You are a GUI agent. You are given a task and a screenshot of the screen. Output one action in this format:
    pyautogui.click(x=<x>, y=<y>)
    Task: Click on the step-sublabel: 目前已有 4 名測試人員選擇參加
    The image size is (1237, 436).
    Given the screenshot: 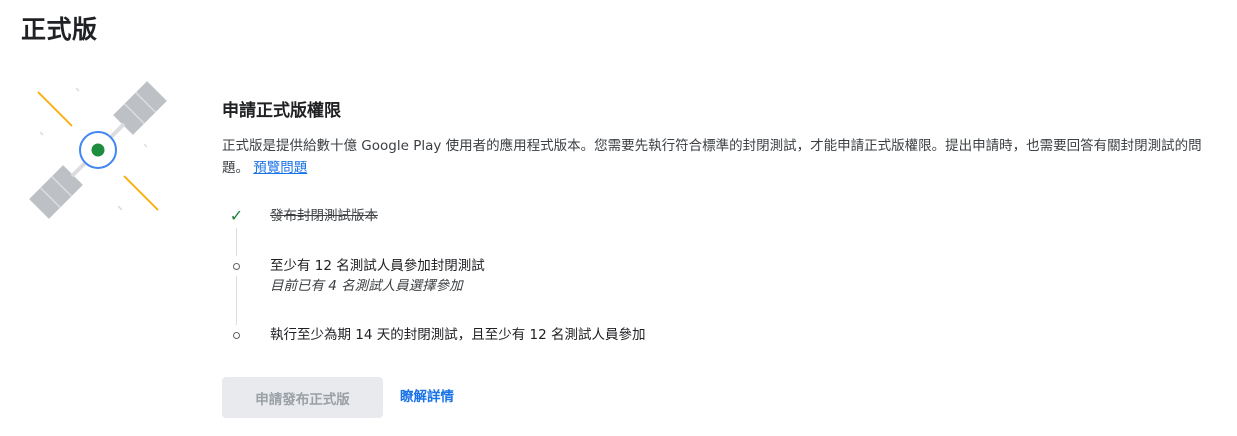 What is the action you would take?
    pyautogui.click(x=366, y=286)
    